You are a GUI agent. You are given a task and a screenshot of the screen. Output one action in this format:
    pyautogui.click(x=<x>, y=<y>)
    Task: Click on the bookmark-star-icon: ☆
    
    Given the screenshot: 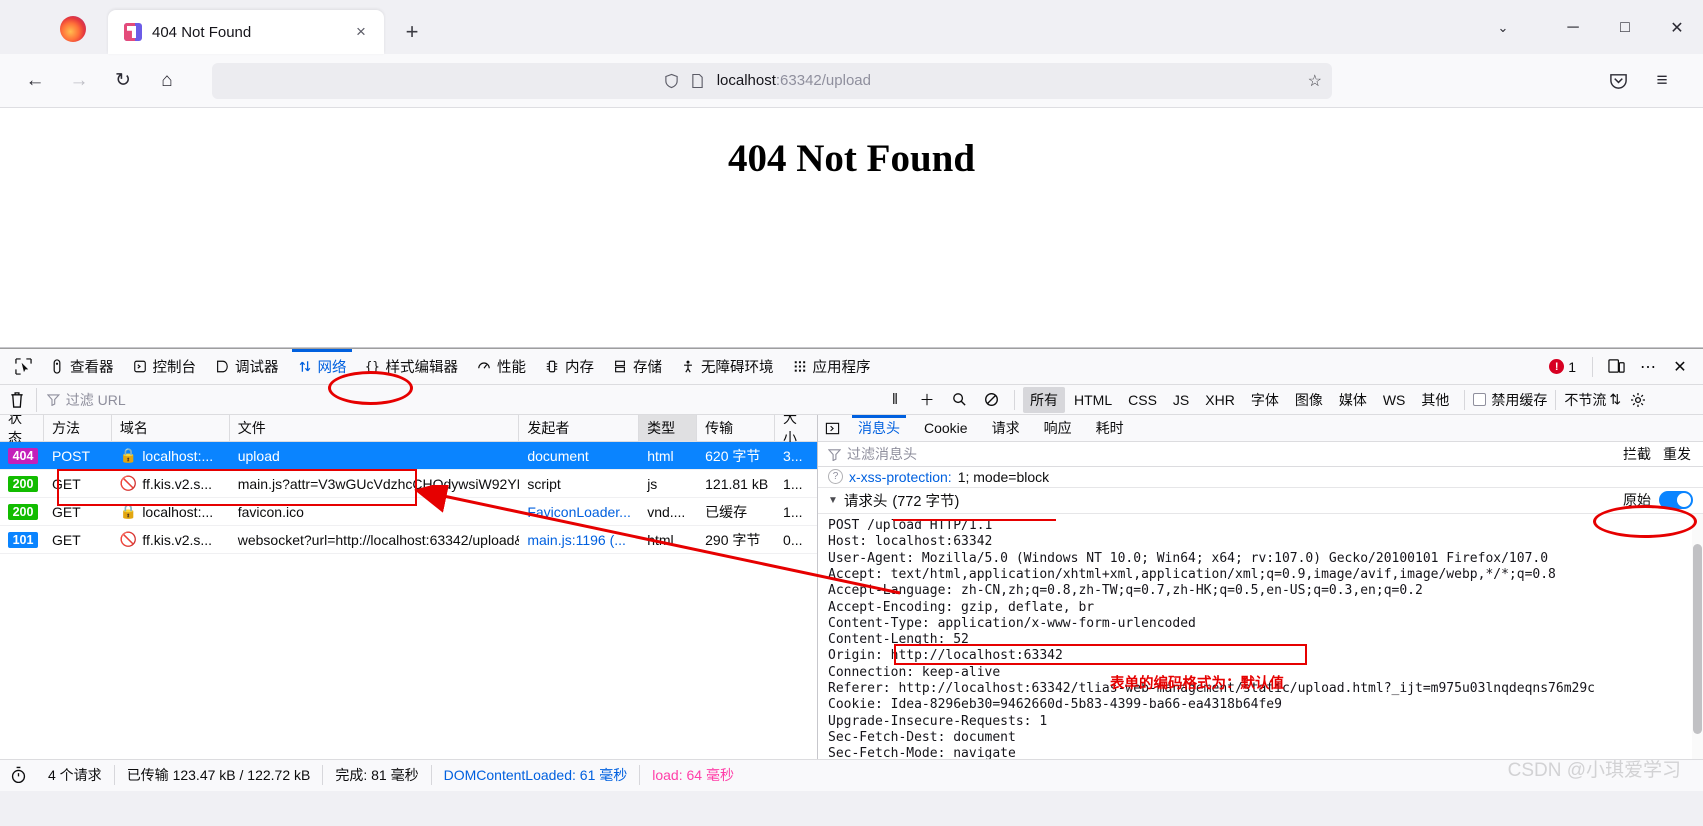 What is the action you would take?
    pyautogui.click(x=1315, y=81)
    